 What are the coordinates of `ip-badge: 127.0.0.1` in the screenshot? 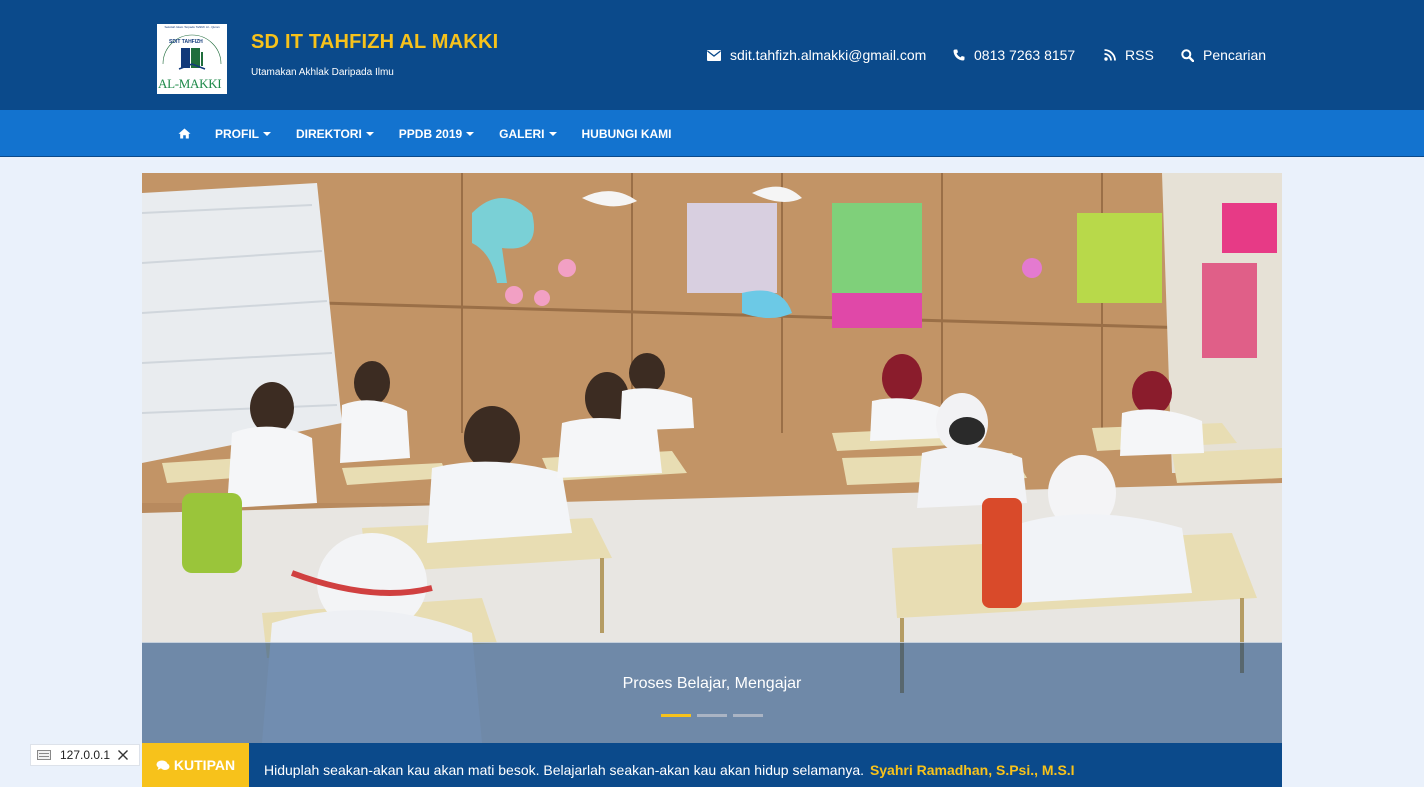 It's located at (85, 755).